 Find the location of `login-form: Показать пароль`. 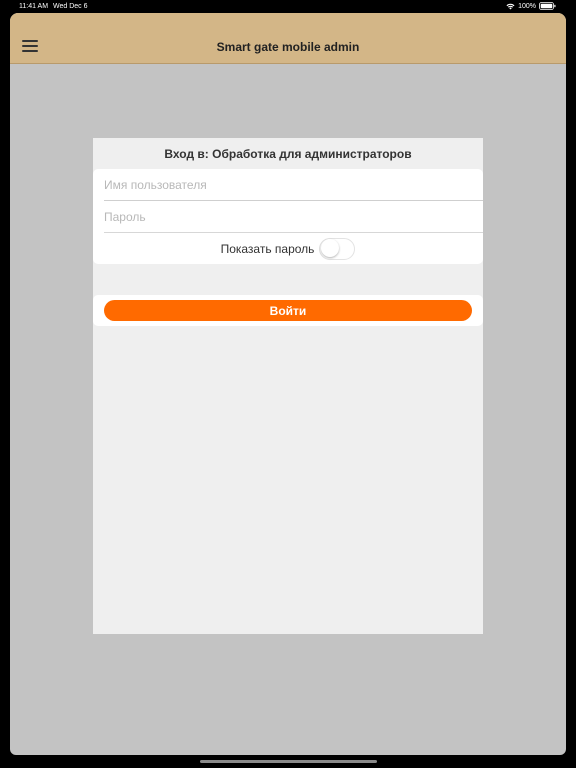

login-form: Показать пароль is located at coordinates (288, 216).